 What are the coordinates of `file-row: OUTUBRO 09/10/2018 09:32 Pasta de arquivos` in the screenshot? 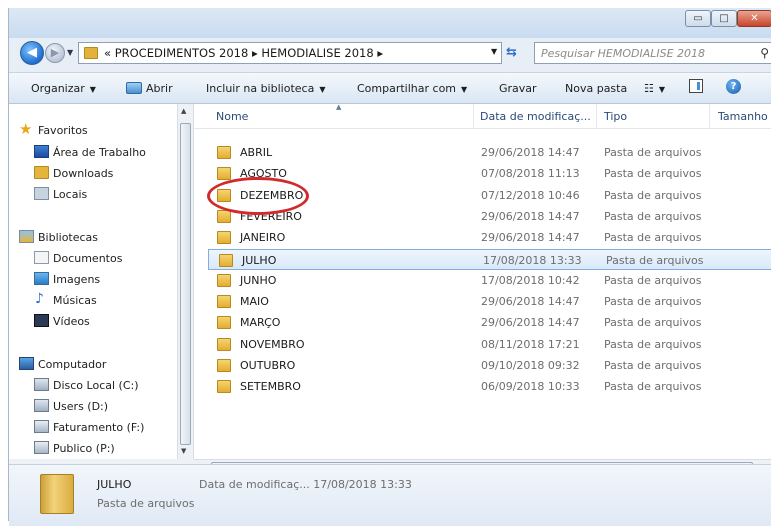 It's located at (489, 365).